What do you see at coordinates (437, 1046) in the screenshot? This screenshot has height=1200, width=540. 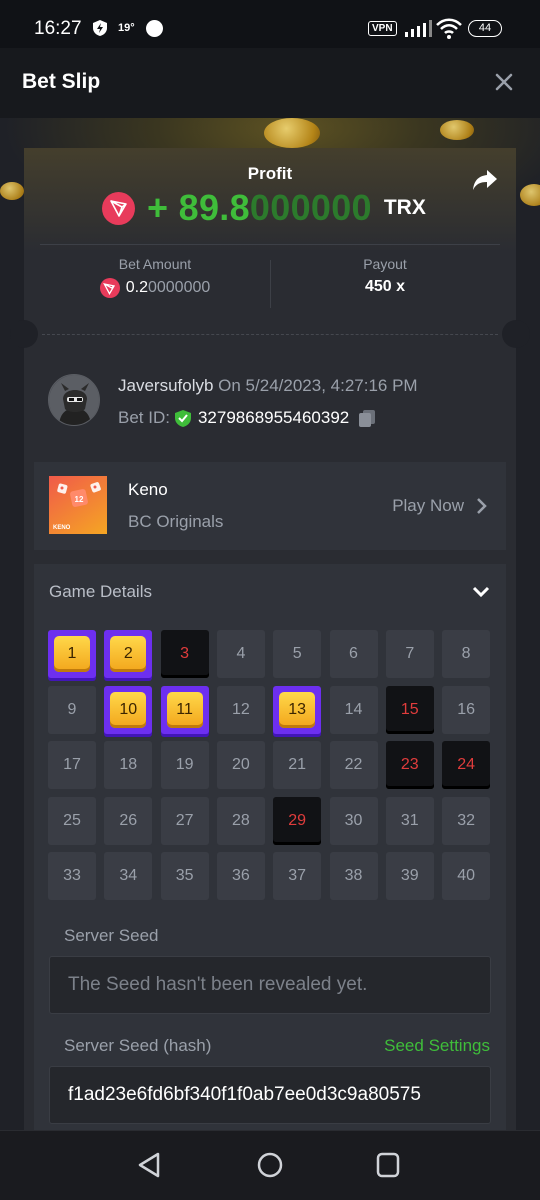 I see `seed-settings-link: Seed Settings` at bounding box center [437, 1046].